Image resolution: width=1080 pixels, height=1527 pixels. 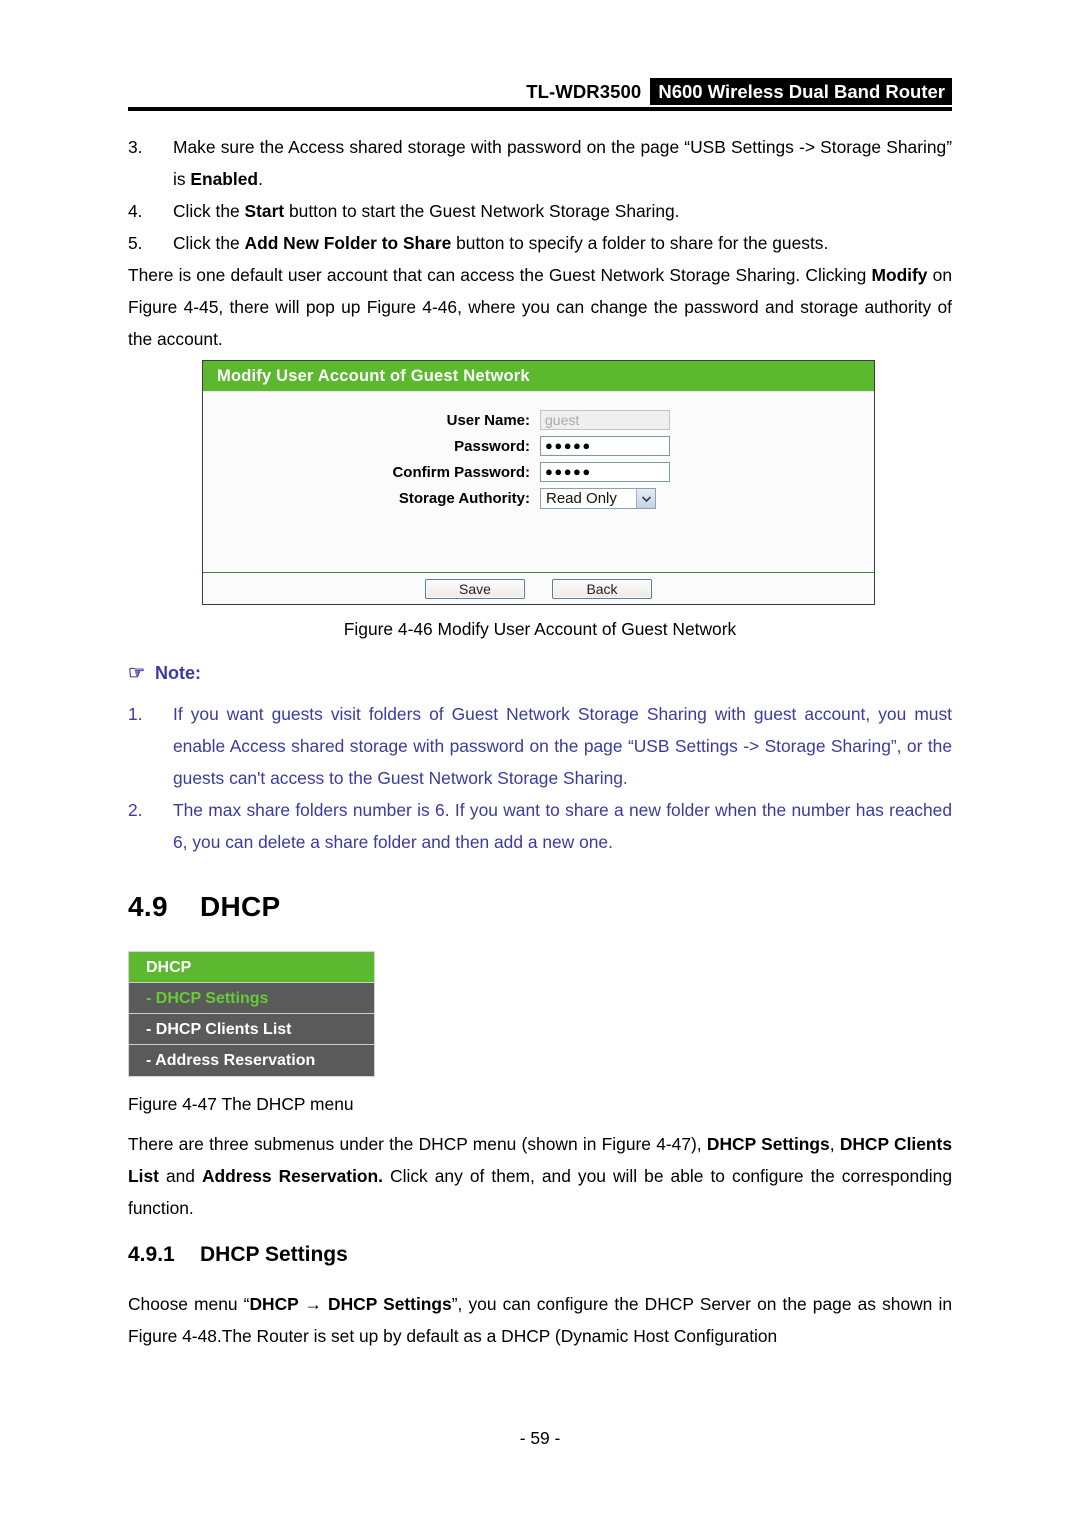 What do you see at coordinates (241, 1104) in the screenshot?
I see `figure-47-caption: Figure 4-47 The DHCP menu` at bounding box center [241, 1104].